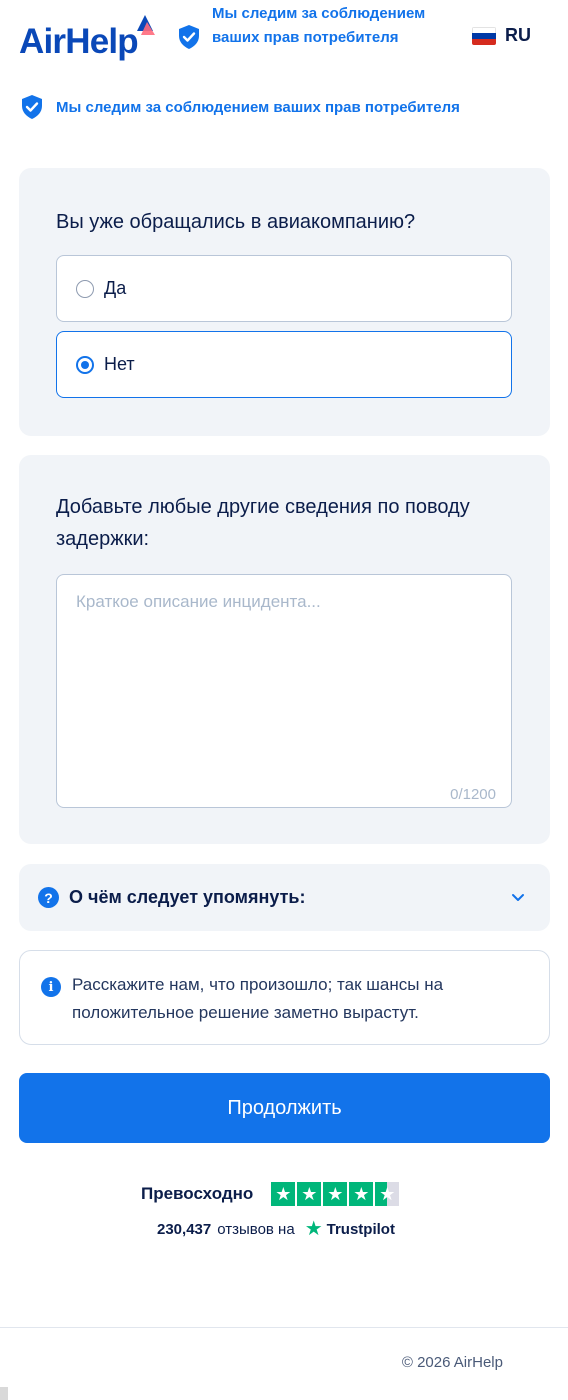 This screenshot has height=1400, width=568. I want to click on accordion-label: О чём следует упомянуть:, so click(187, 897).